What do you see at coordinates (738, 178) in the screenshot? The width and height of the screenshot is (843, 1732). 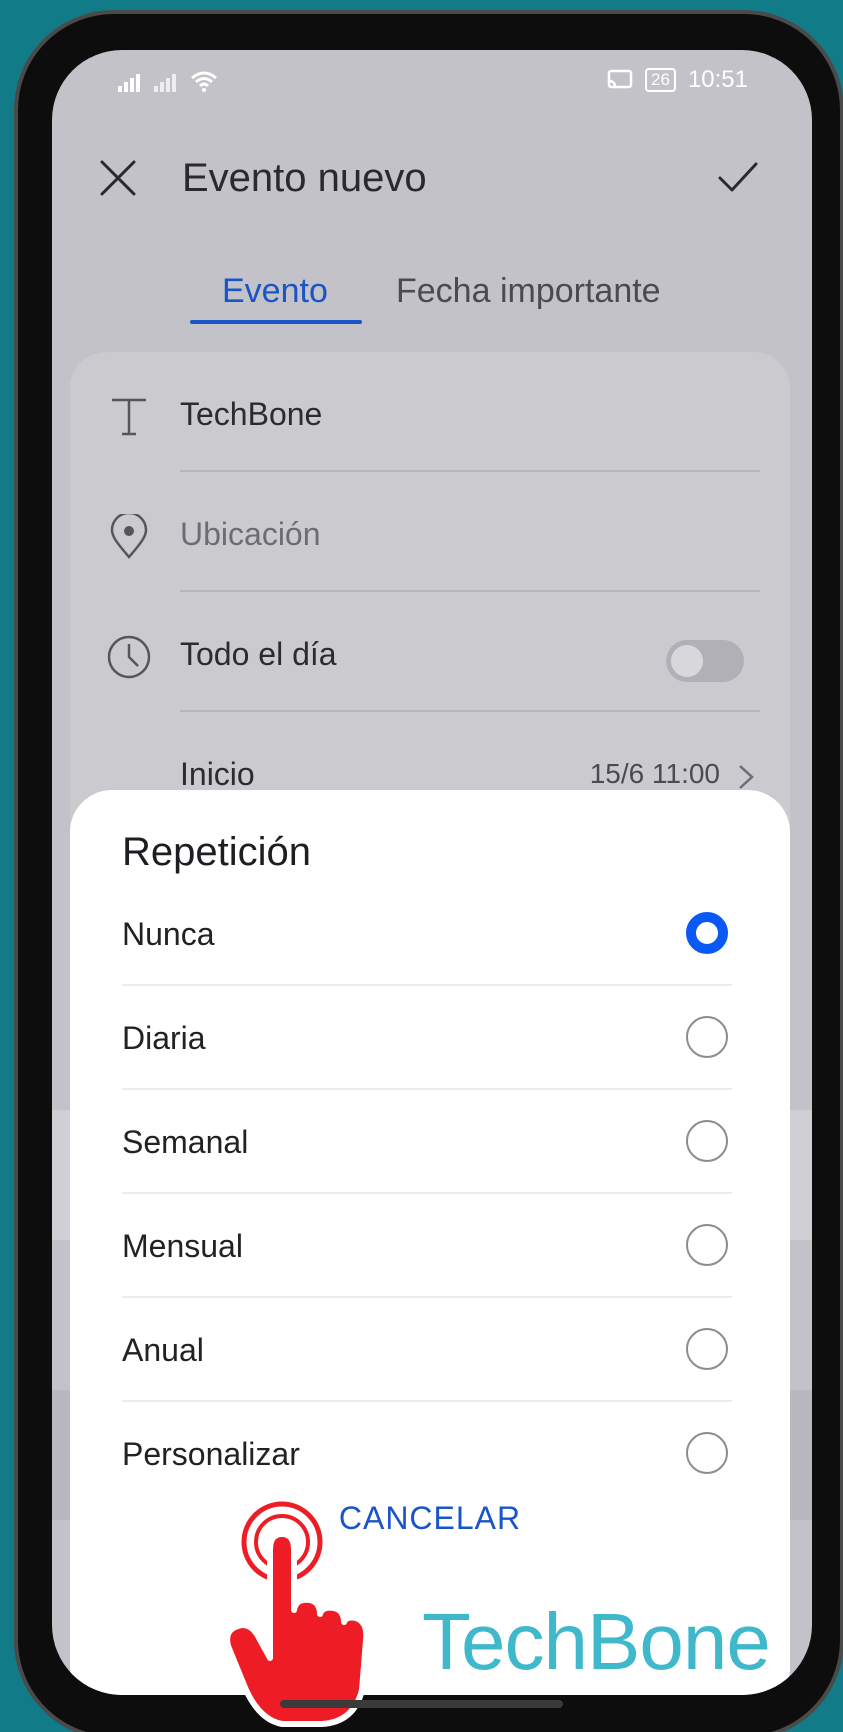 I see `check-icon` at bounding box center [738, 178].